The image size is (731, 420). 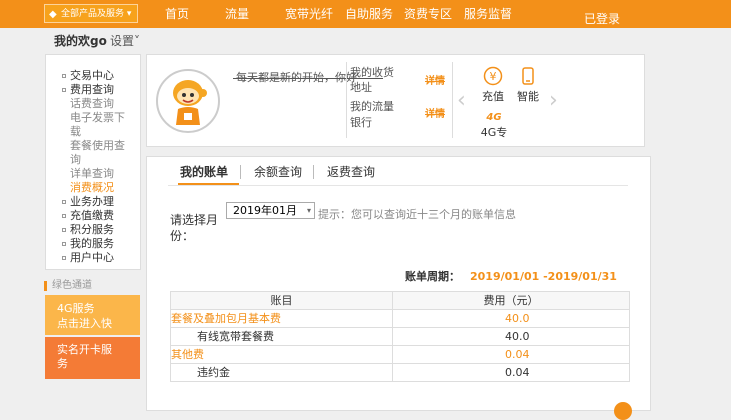 I want to click on sidebar-item: 话费查询, so click(x=92, y=103).